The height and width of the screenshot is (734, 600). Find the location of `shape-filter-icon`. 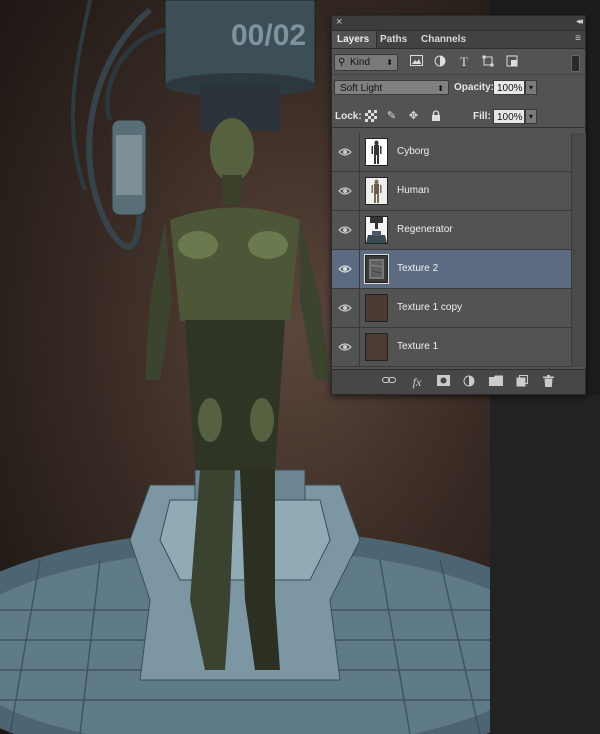

shape-filter-icon is located at coordinates (488, 62).